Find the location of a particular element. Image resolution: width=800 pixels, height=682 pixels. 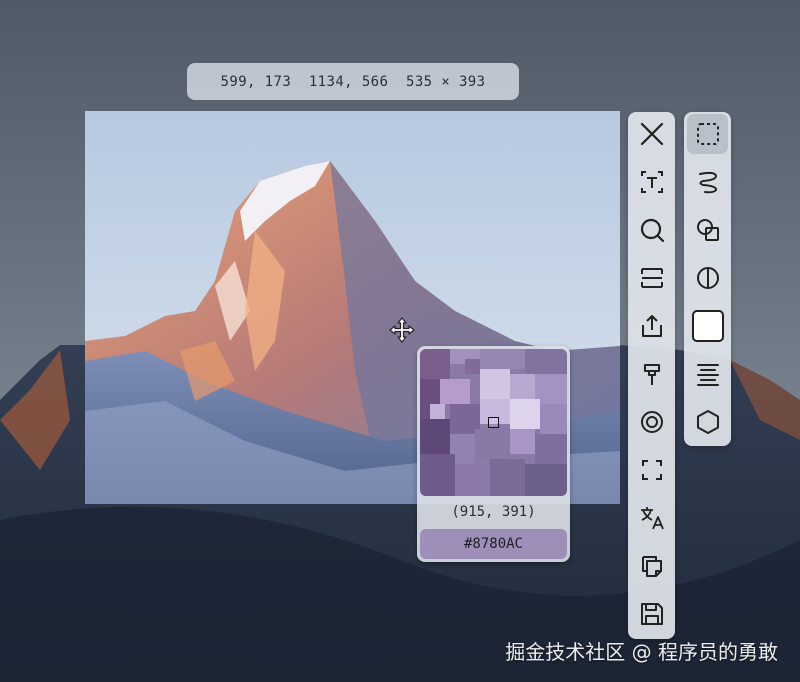

move-cursor-icon is located at coordinates (402, 330).